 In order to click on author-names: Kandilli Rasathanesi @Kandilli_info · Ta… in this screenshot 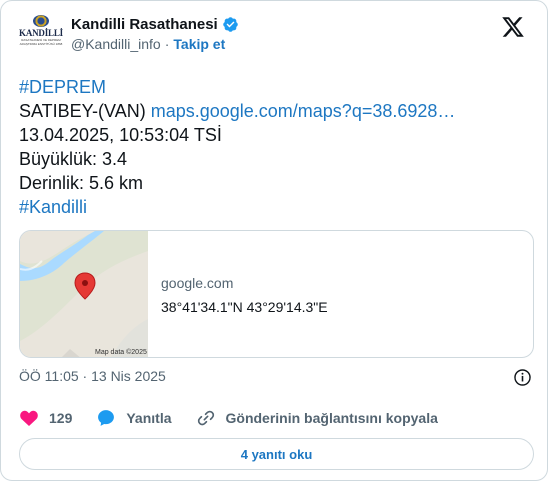, I will do `click(155, 34)`.